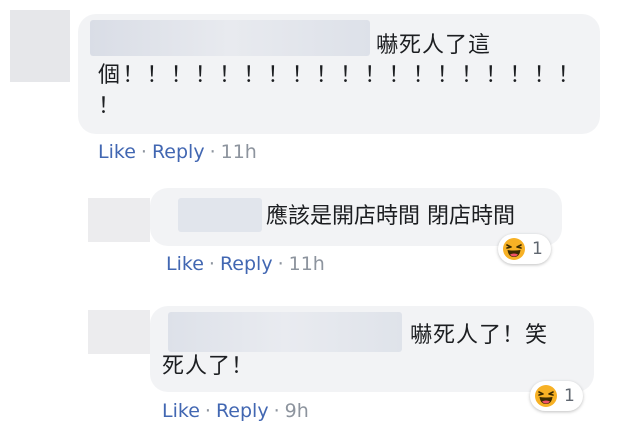  I want to click on comment-text: 嚇死人了這, so click(434, 45).